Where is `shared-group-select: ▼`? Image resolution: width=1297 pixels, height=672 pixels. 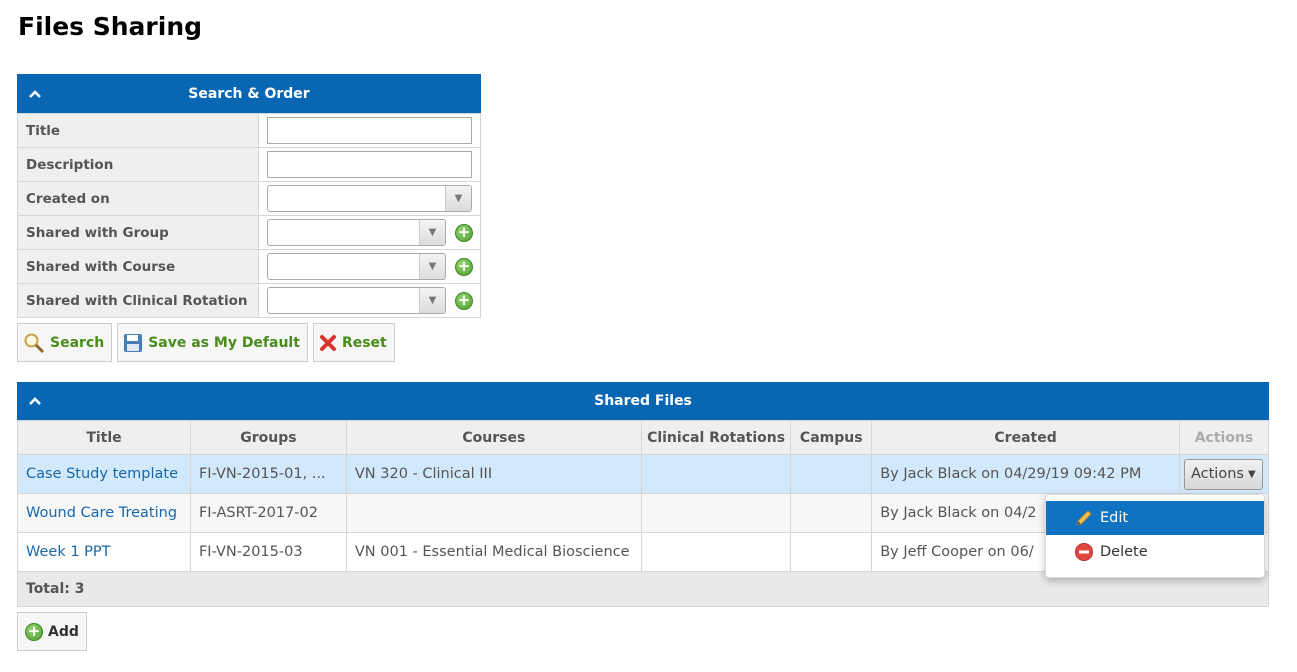
shared-group-select: ▼ is located at coordinates (356, 232).